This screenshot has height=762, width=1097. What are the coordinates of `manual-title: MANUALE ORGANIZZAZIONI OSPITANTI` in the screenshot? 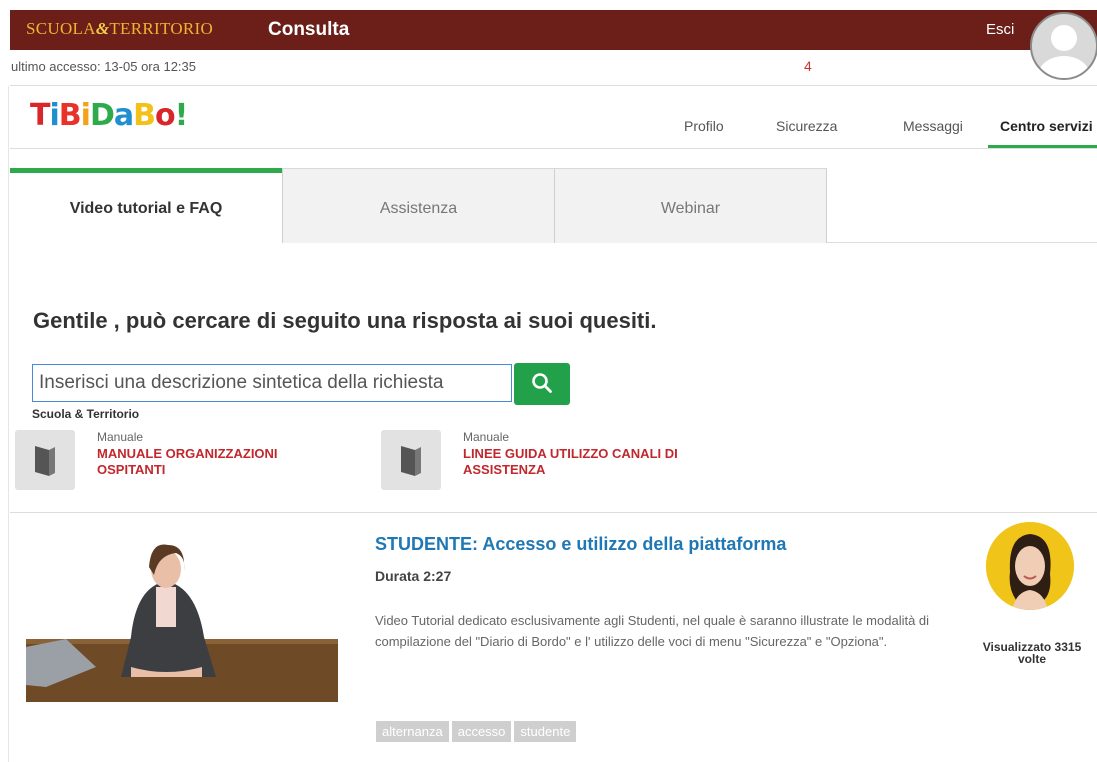 It's located at (207, 462).